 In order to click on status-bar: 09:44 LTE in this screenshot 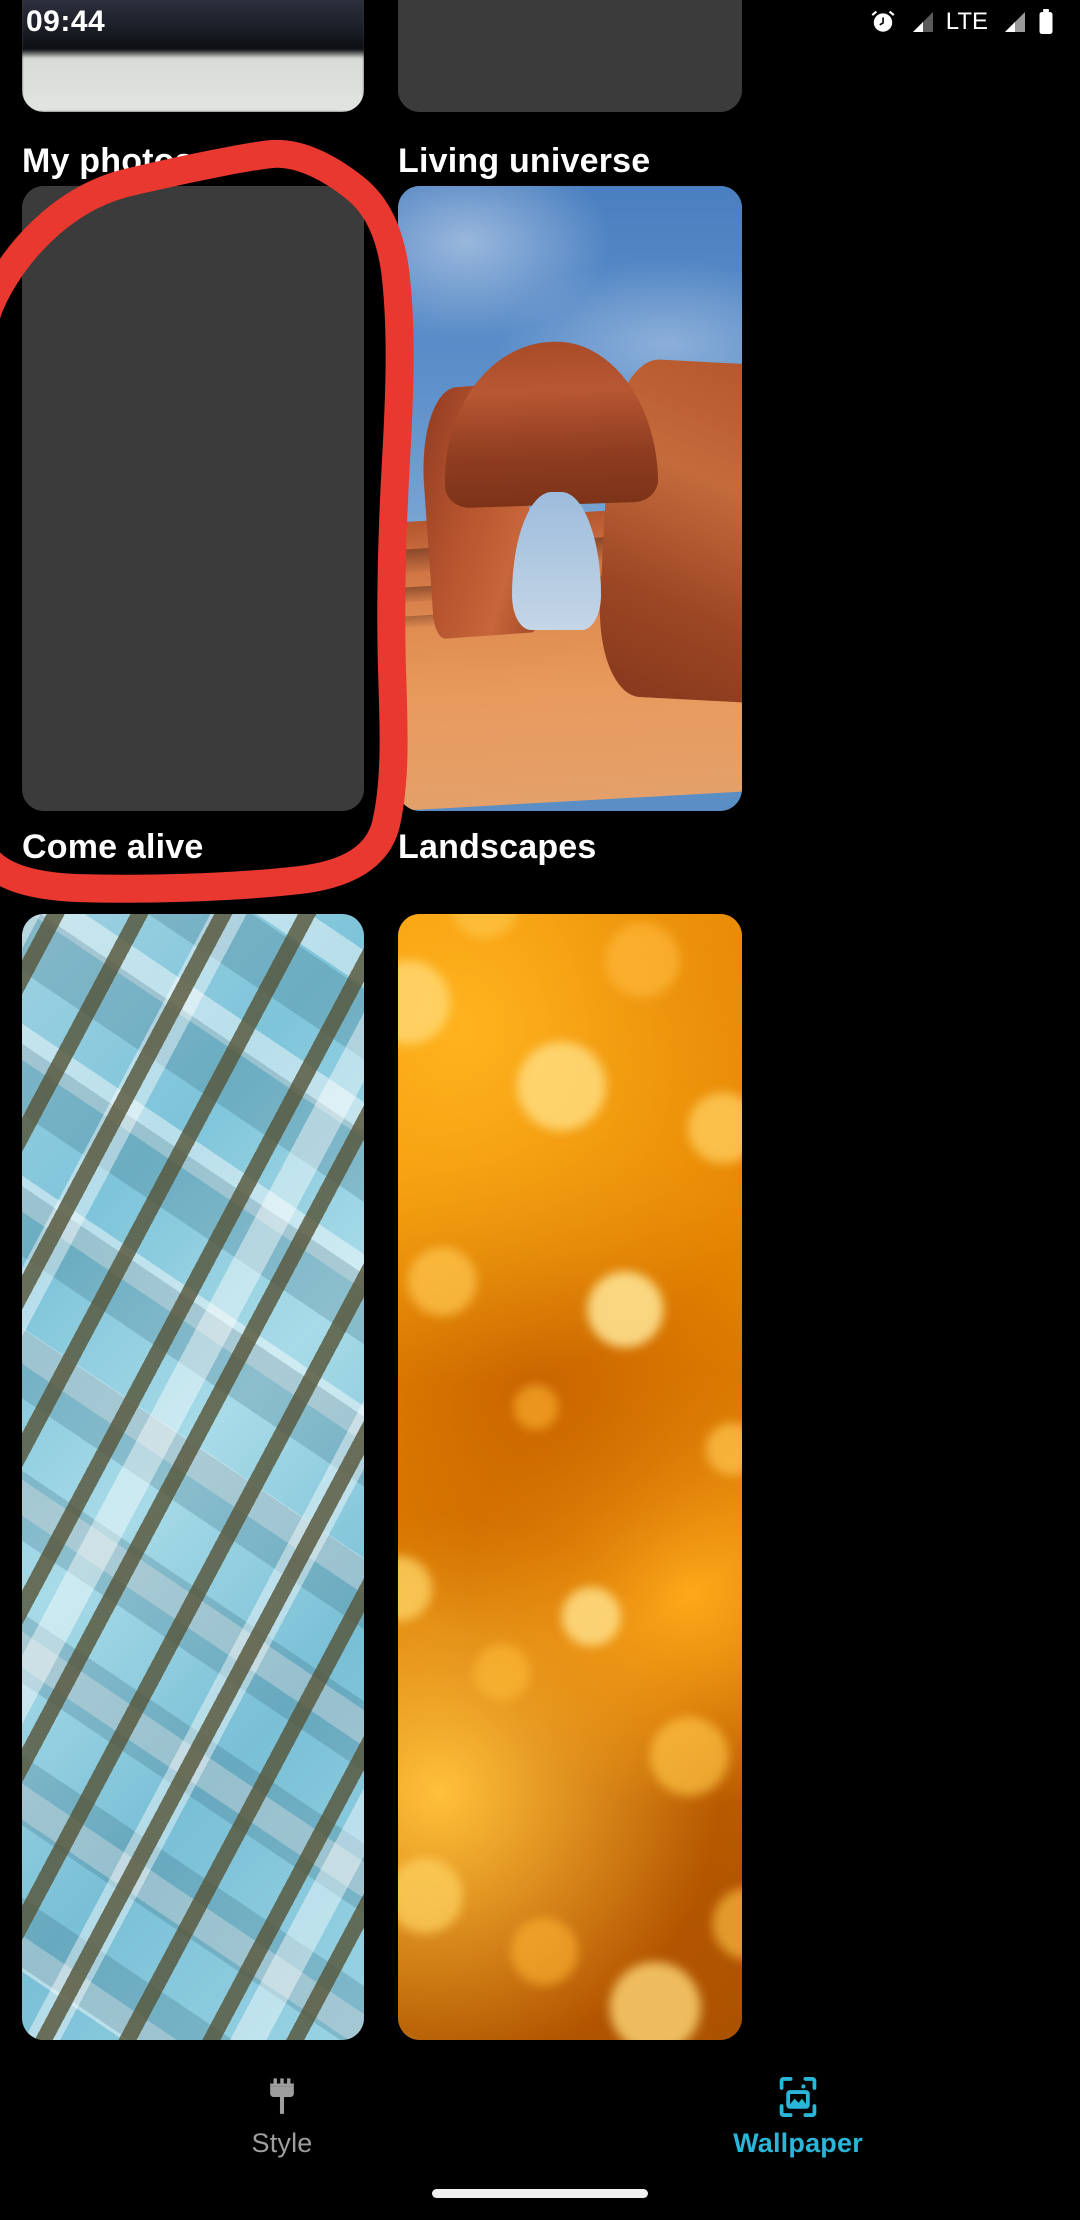, I will do `click(540, 22)`.